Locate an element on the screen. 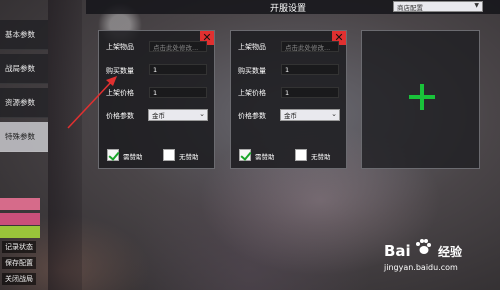 This screenshot has height=290, width=500. baidu-watermark: Bai 经验 jingyan.baidu.com is located at coordinates (434, 262).